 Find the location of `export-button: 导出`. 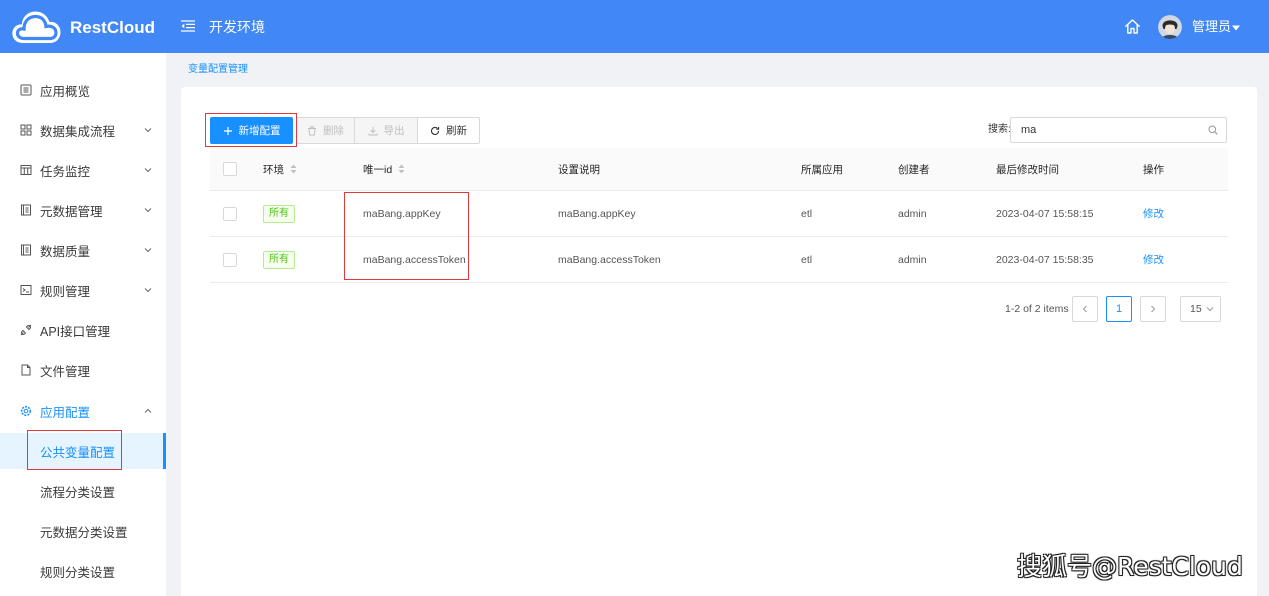

export-button: 导出 is located at coordinates (386, 130).